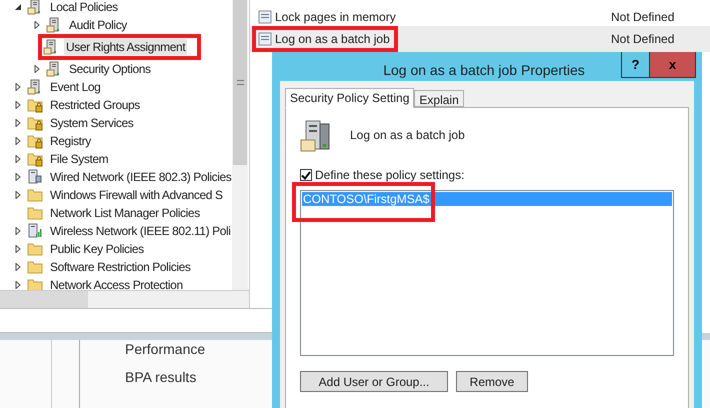 Image resolution: width=710 pixels, height=408 pixels. I want to click on grip-icon, so click(240, 82).